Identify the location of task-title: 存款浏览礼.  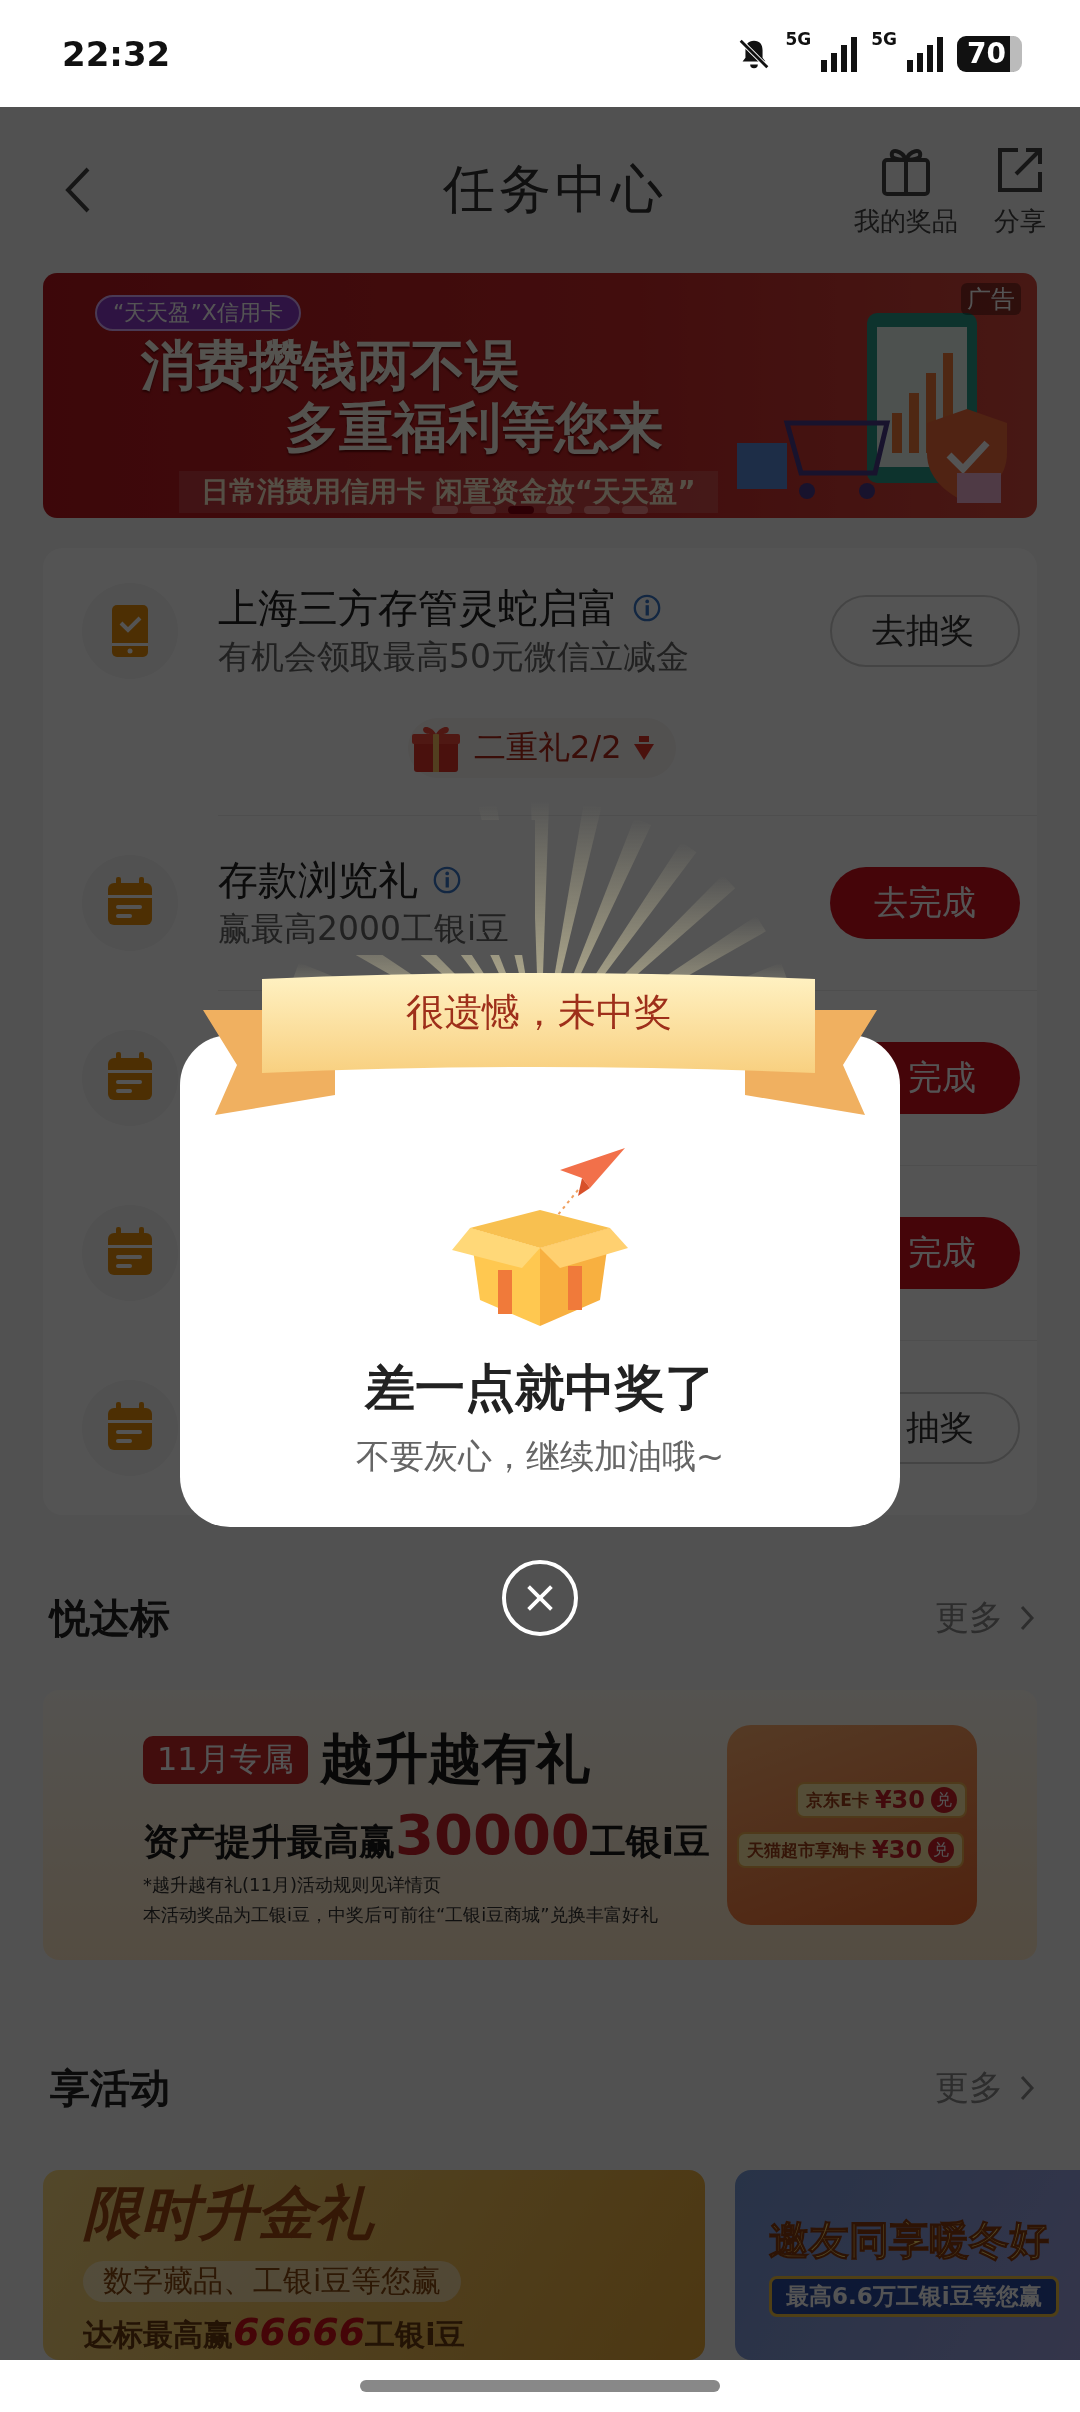
(318, 880).